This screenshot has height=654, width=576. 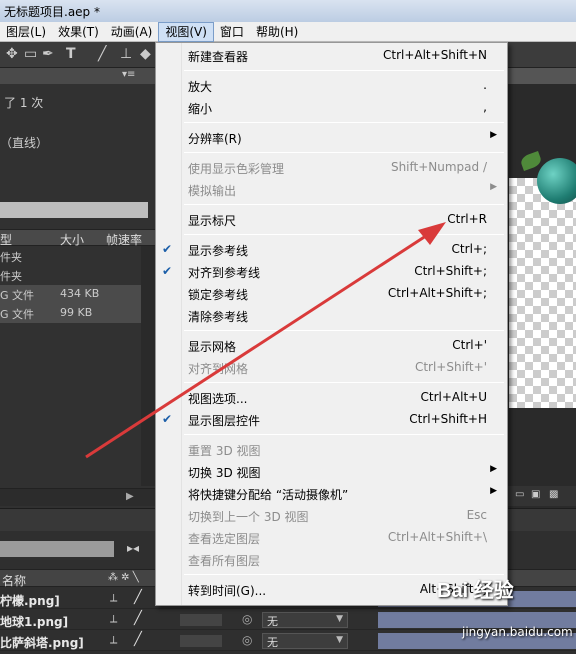 What do you see at coordinates (77, 497) in the screenshot?
I see `project-bottom-bar: ▶` at bounding box center [77, 497].